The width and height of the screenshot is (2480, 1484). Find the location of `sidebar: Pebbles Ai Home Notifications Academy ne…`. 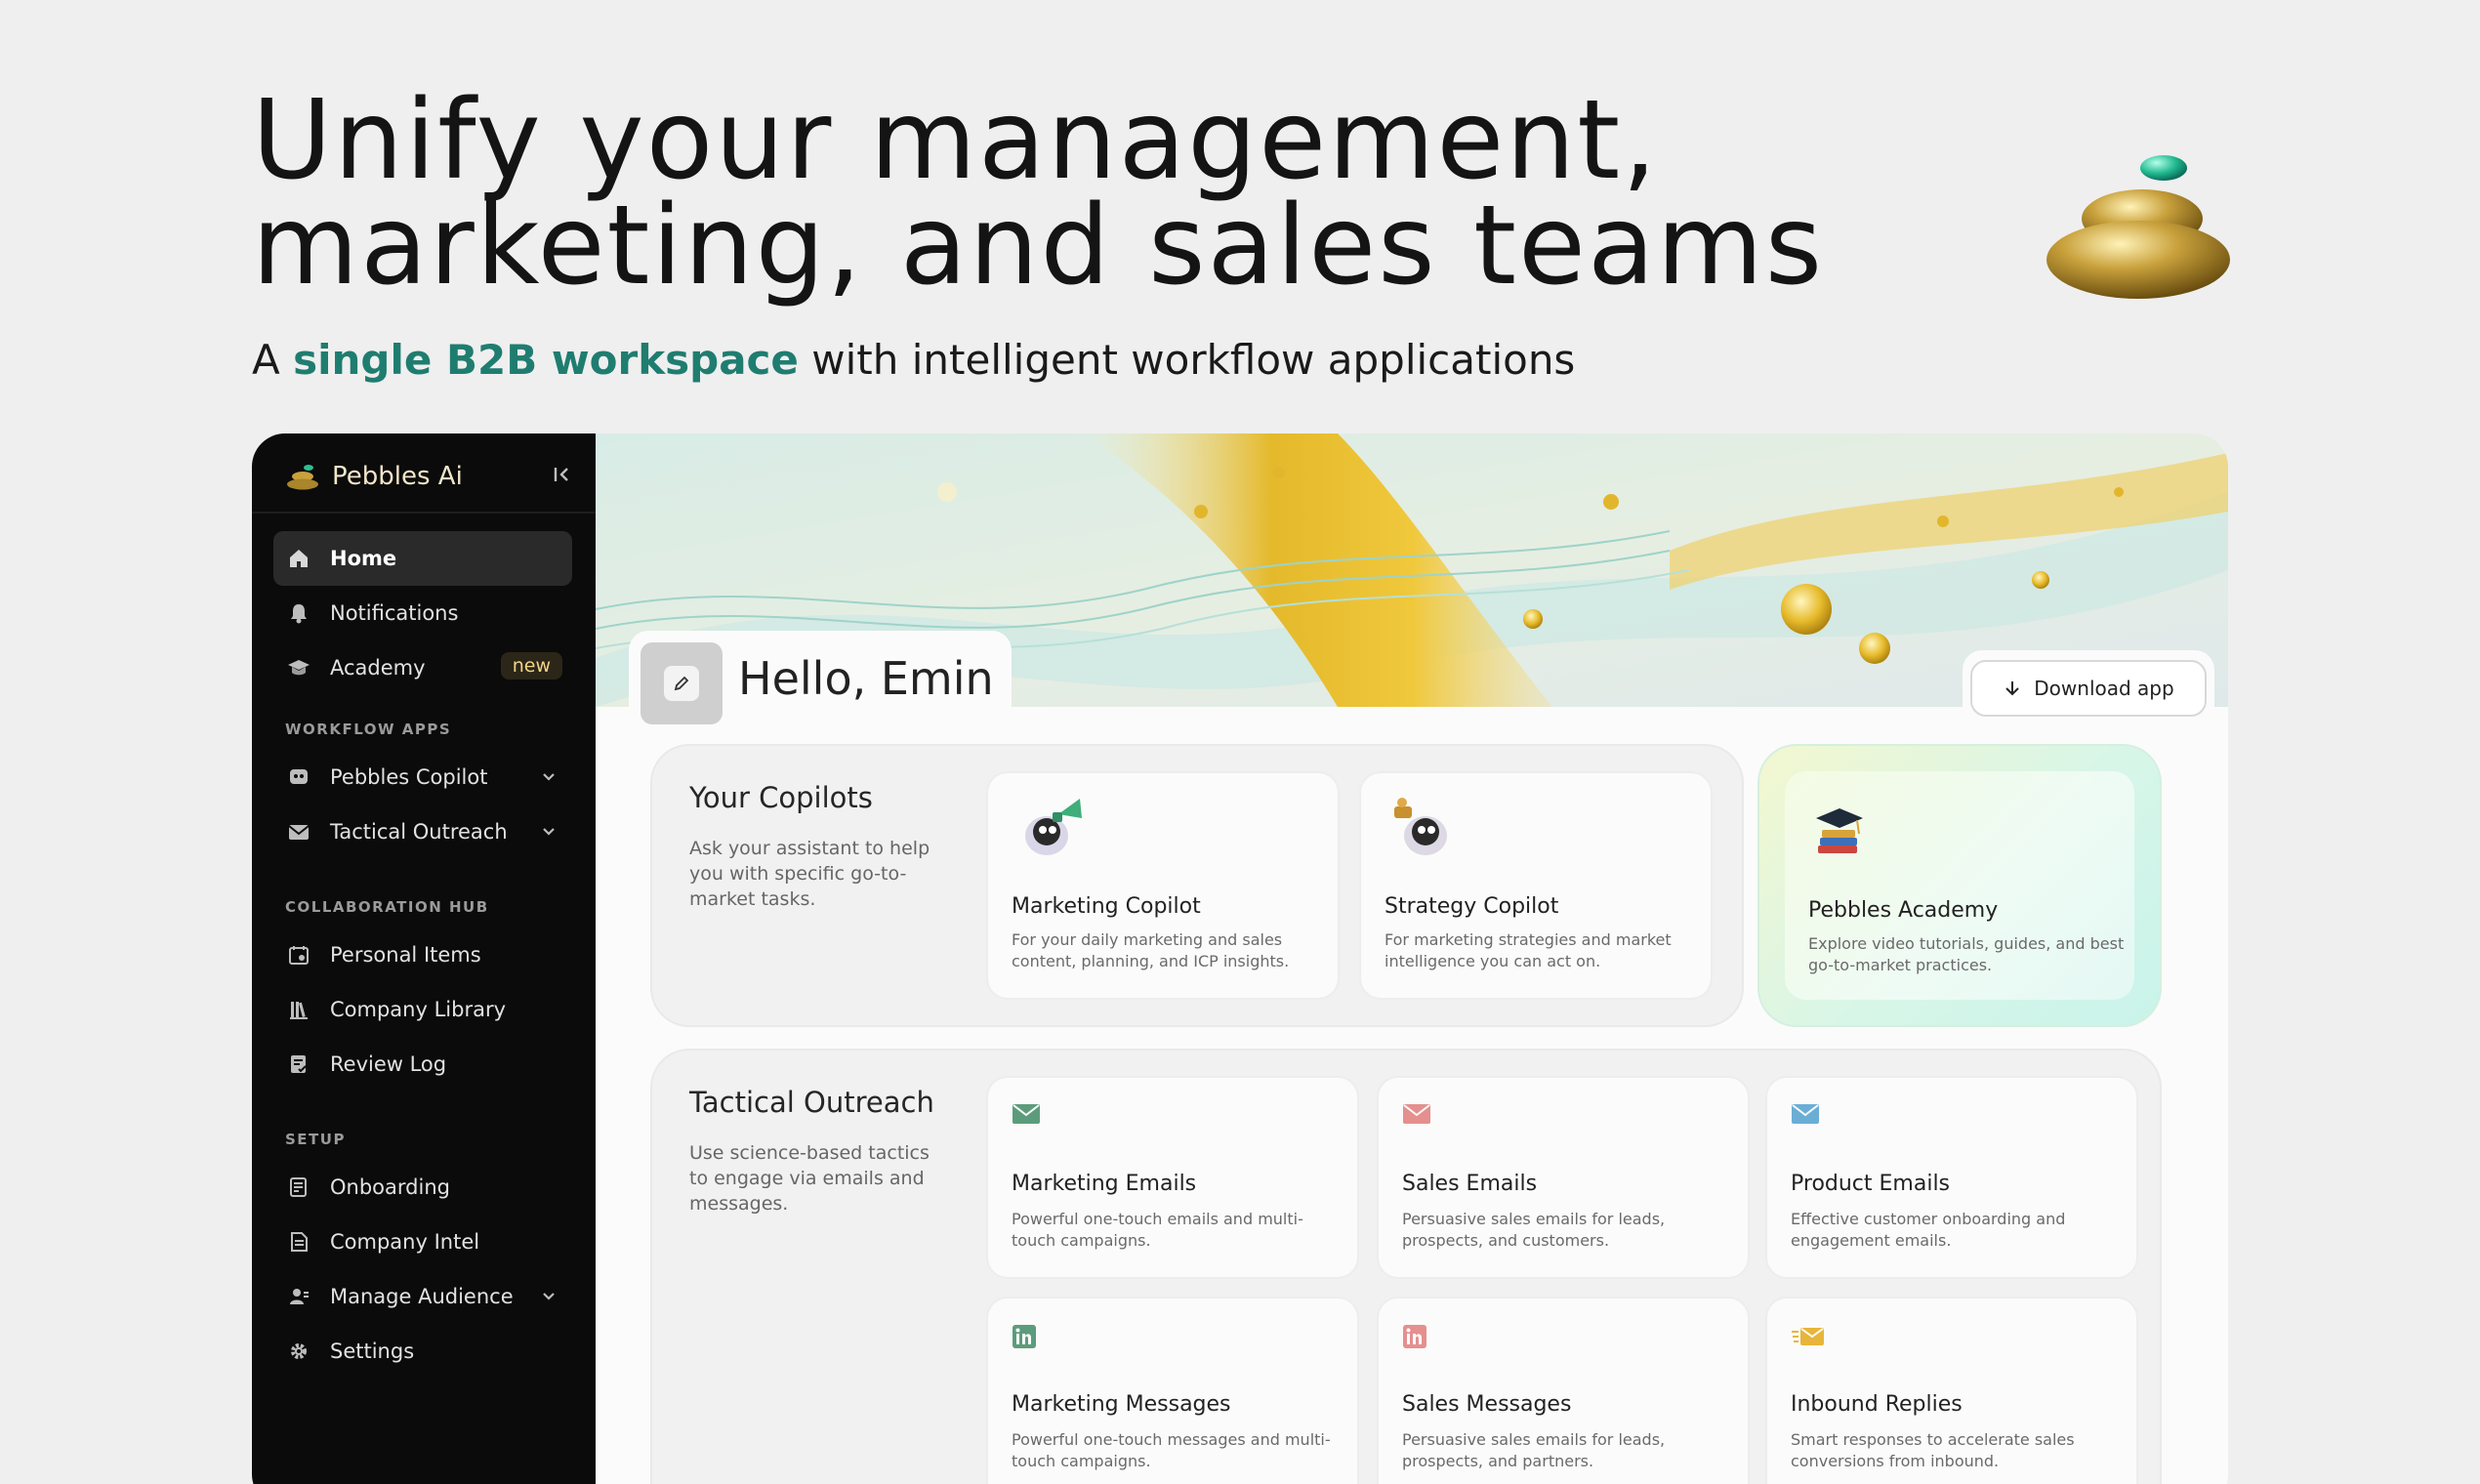

sidebar: Pebbles Ai Home Notifications Academy ne… is located at coordinates (424, 959).